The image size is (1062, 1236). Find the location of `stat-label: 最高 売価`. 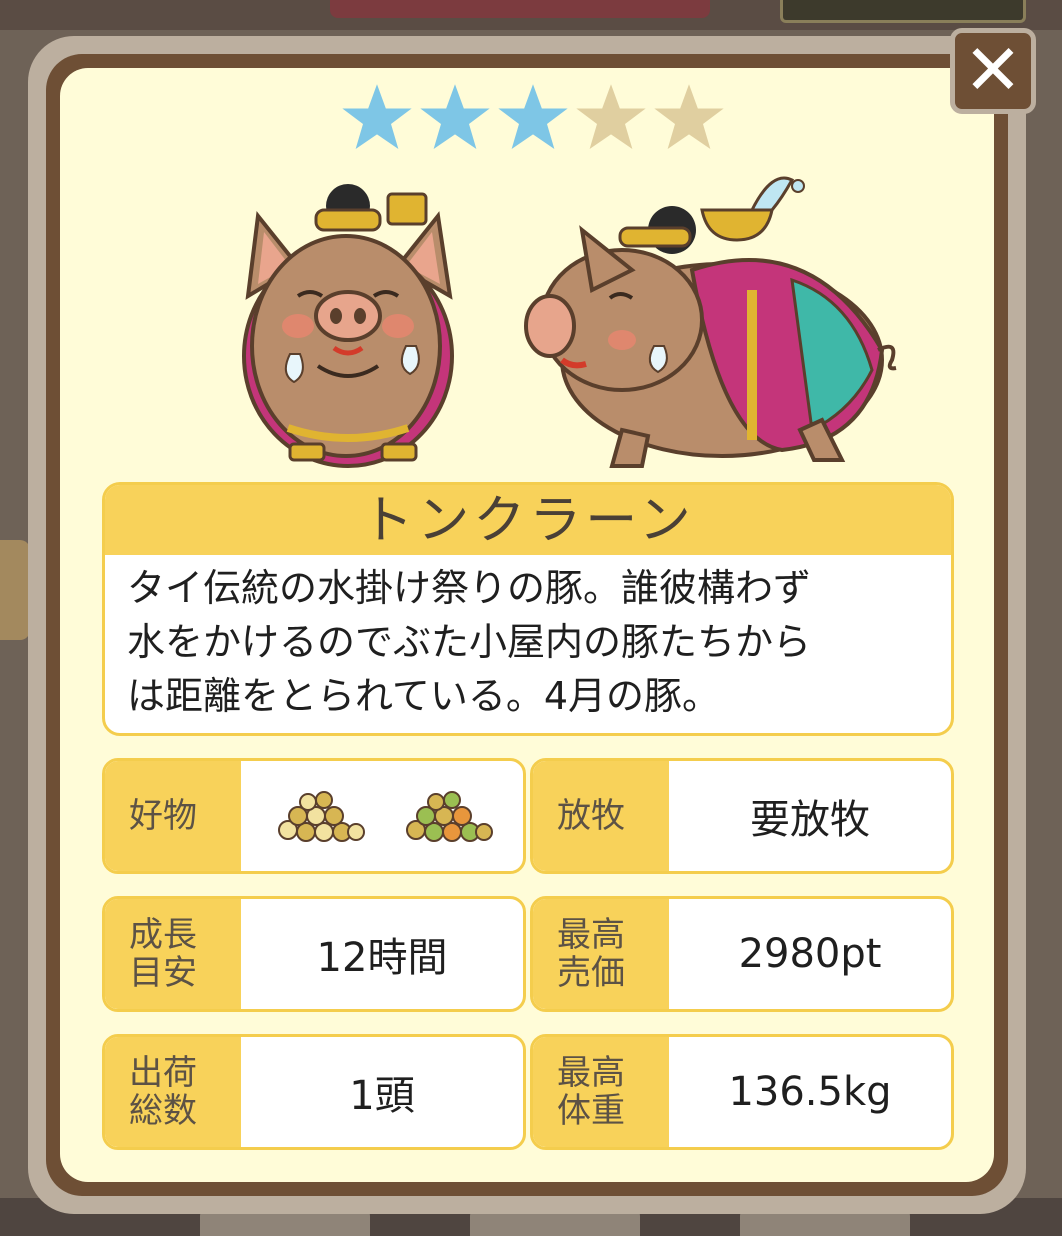

stat-label: 最高 売価 is located at coordinates (601, 954).